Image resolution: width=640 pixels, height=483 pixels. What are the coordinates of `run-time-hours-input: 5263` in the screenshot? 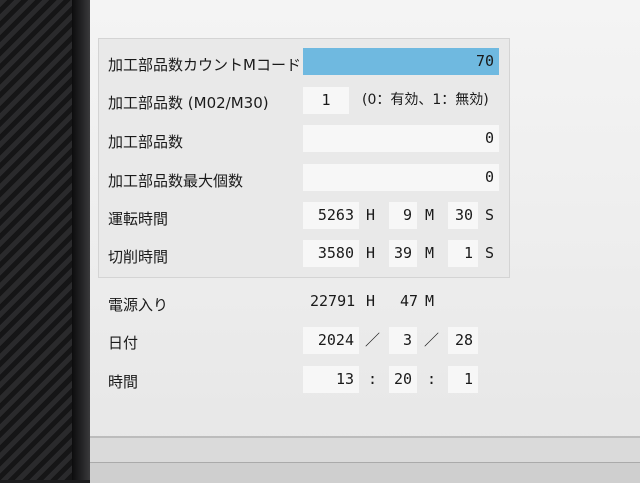 It's located at (331, 215).